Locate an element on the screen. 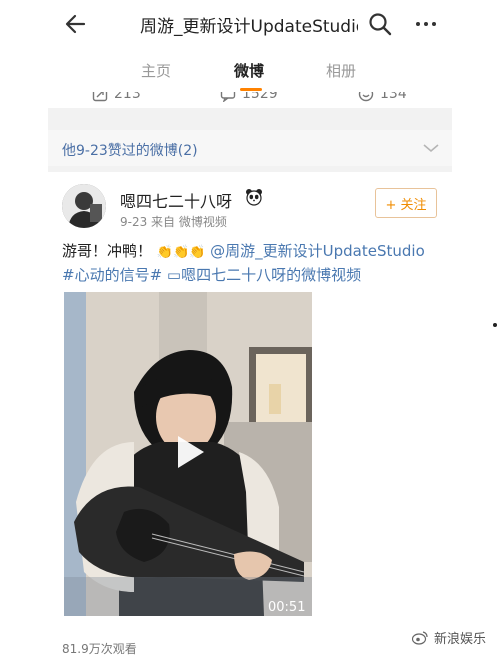  back-arrow-icon is located at coordinates (76, 24).